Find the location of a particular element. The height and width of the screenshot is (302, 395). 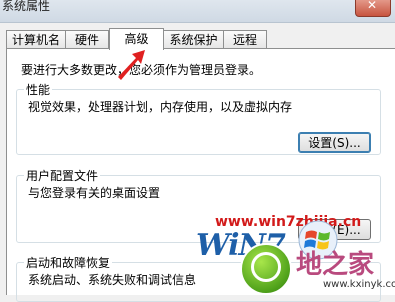

green-power-logo-icon is located at coordinates (266, 269).